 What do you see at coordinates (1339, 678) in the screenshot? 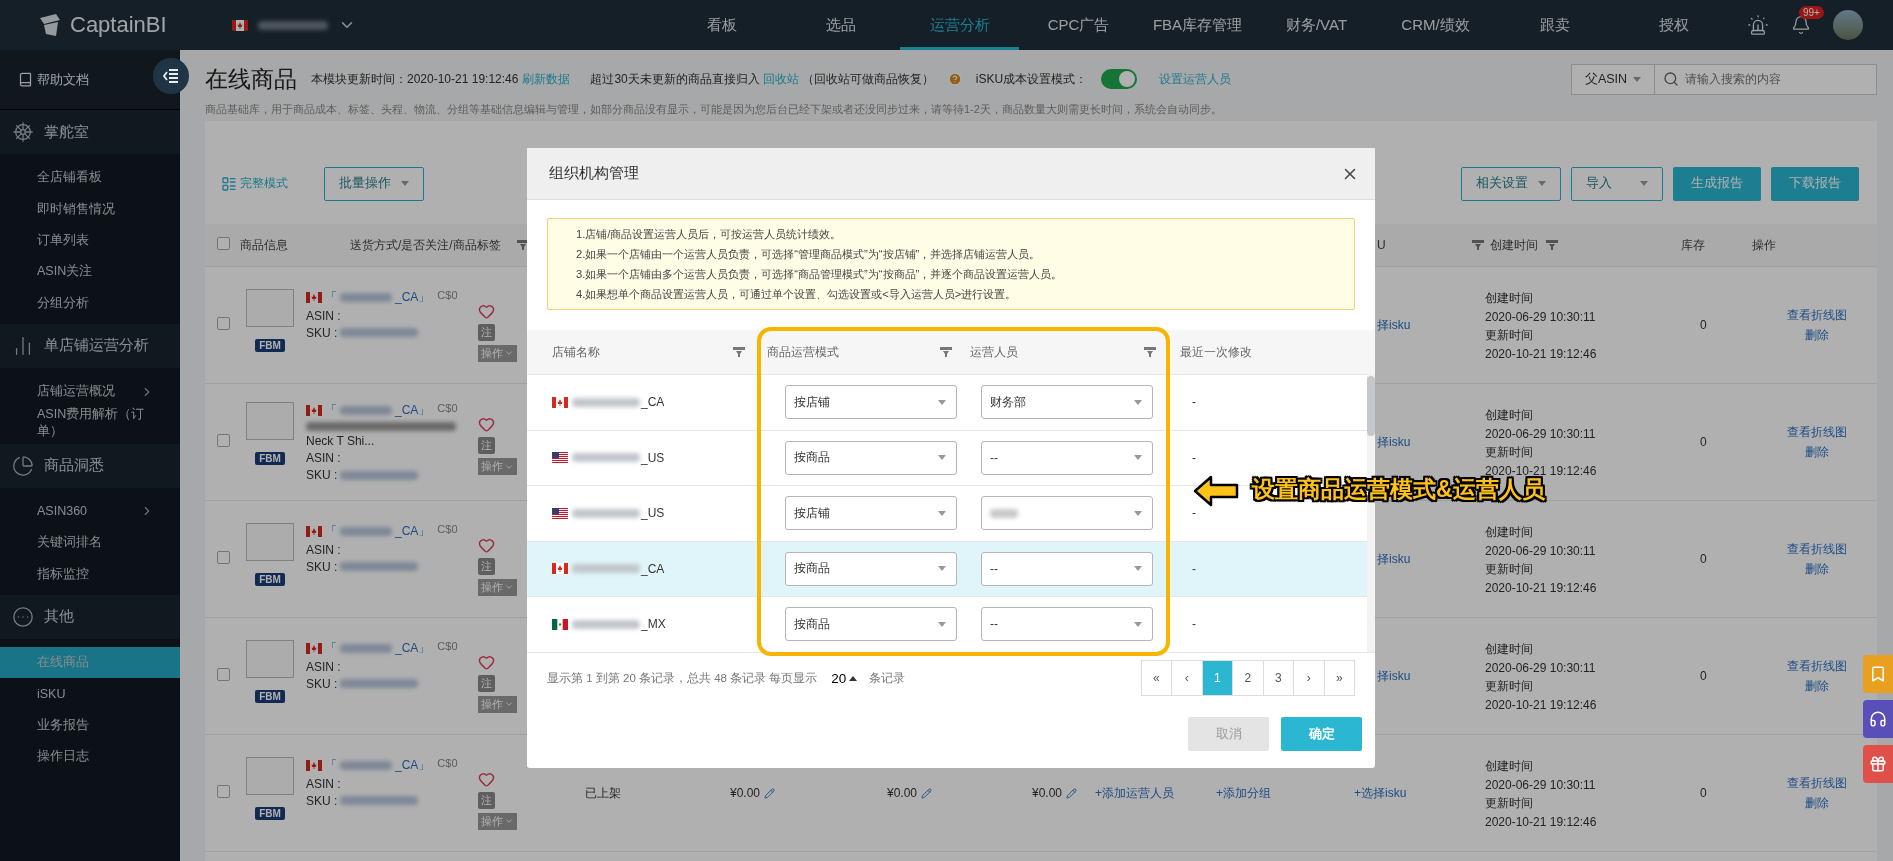
I see `page-button: »` at bounding box center [1339, 678].